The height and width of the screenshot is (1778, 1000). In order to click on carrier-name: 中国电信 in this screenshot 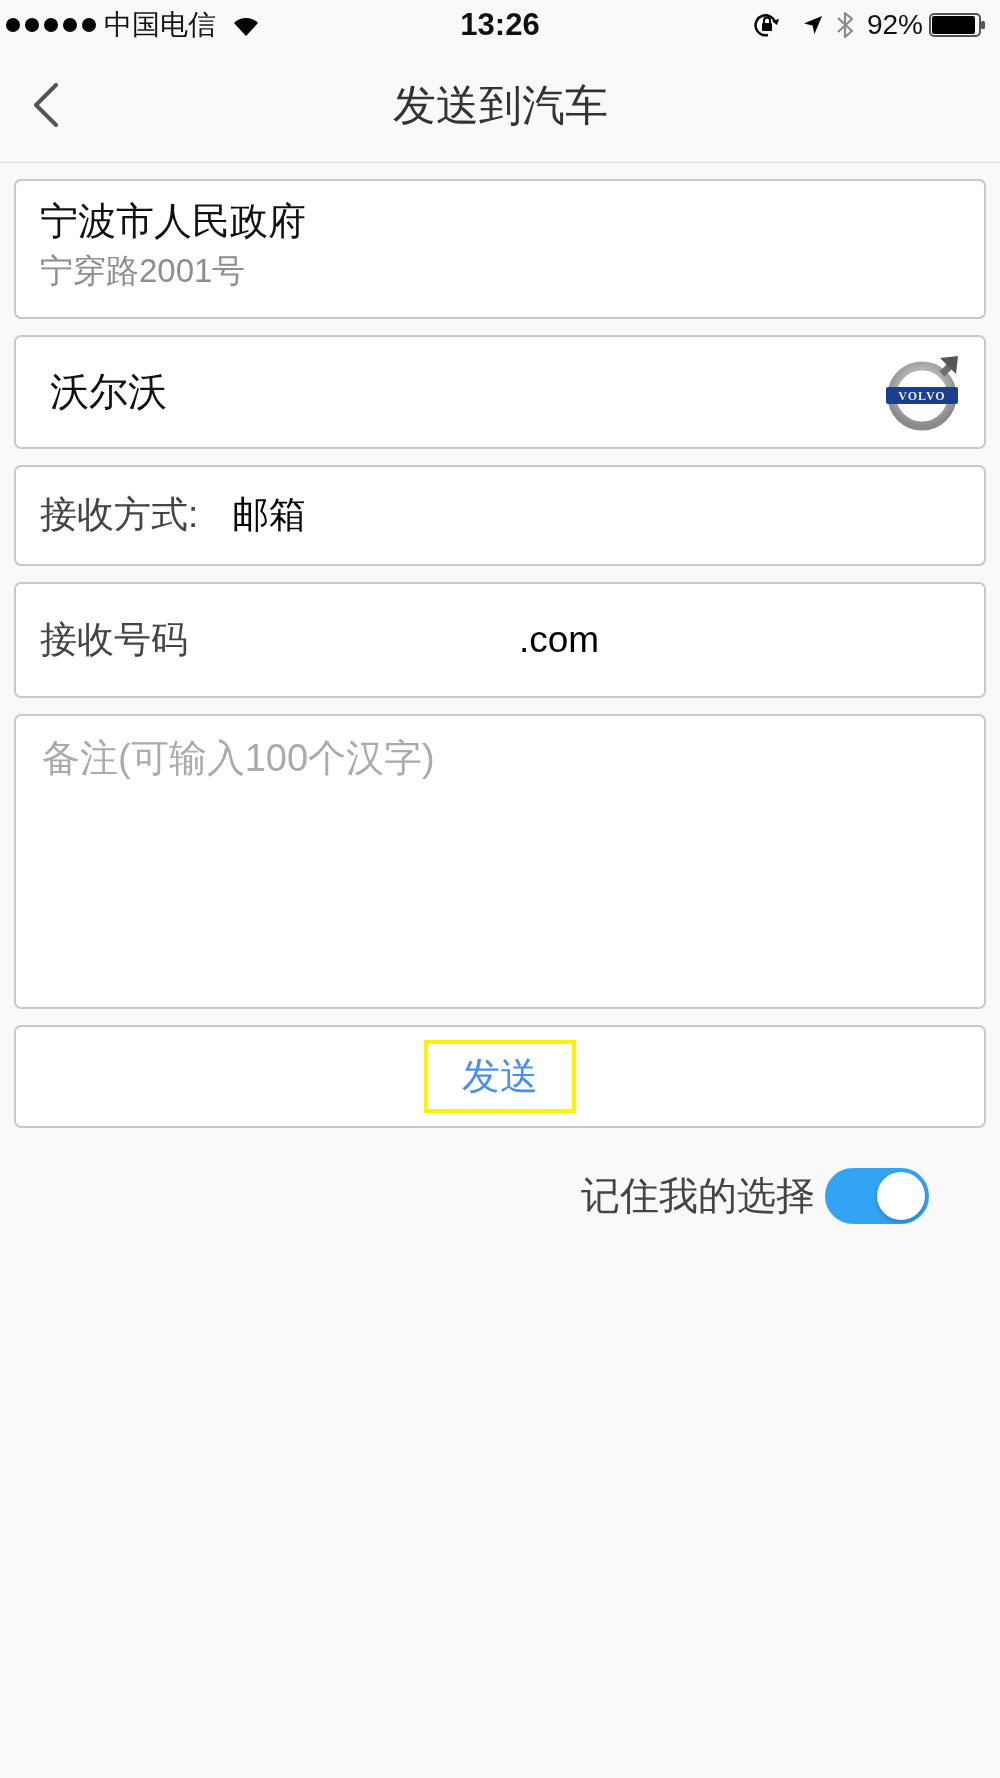, I will do `click(160, 25)`.